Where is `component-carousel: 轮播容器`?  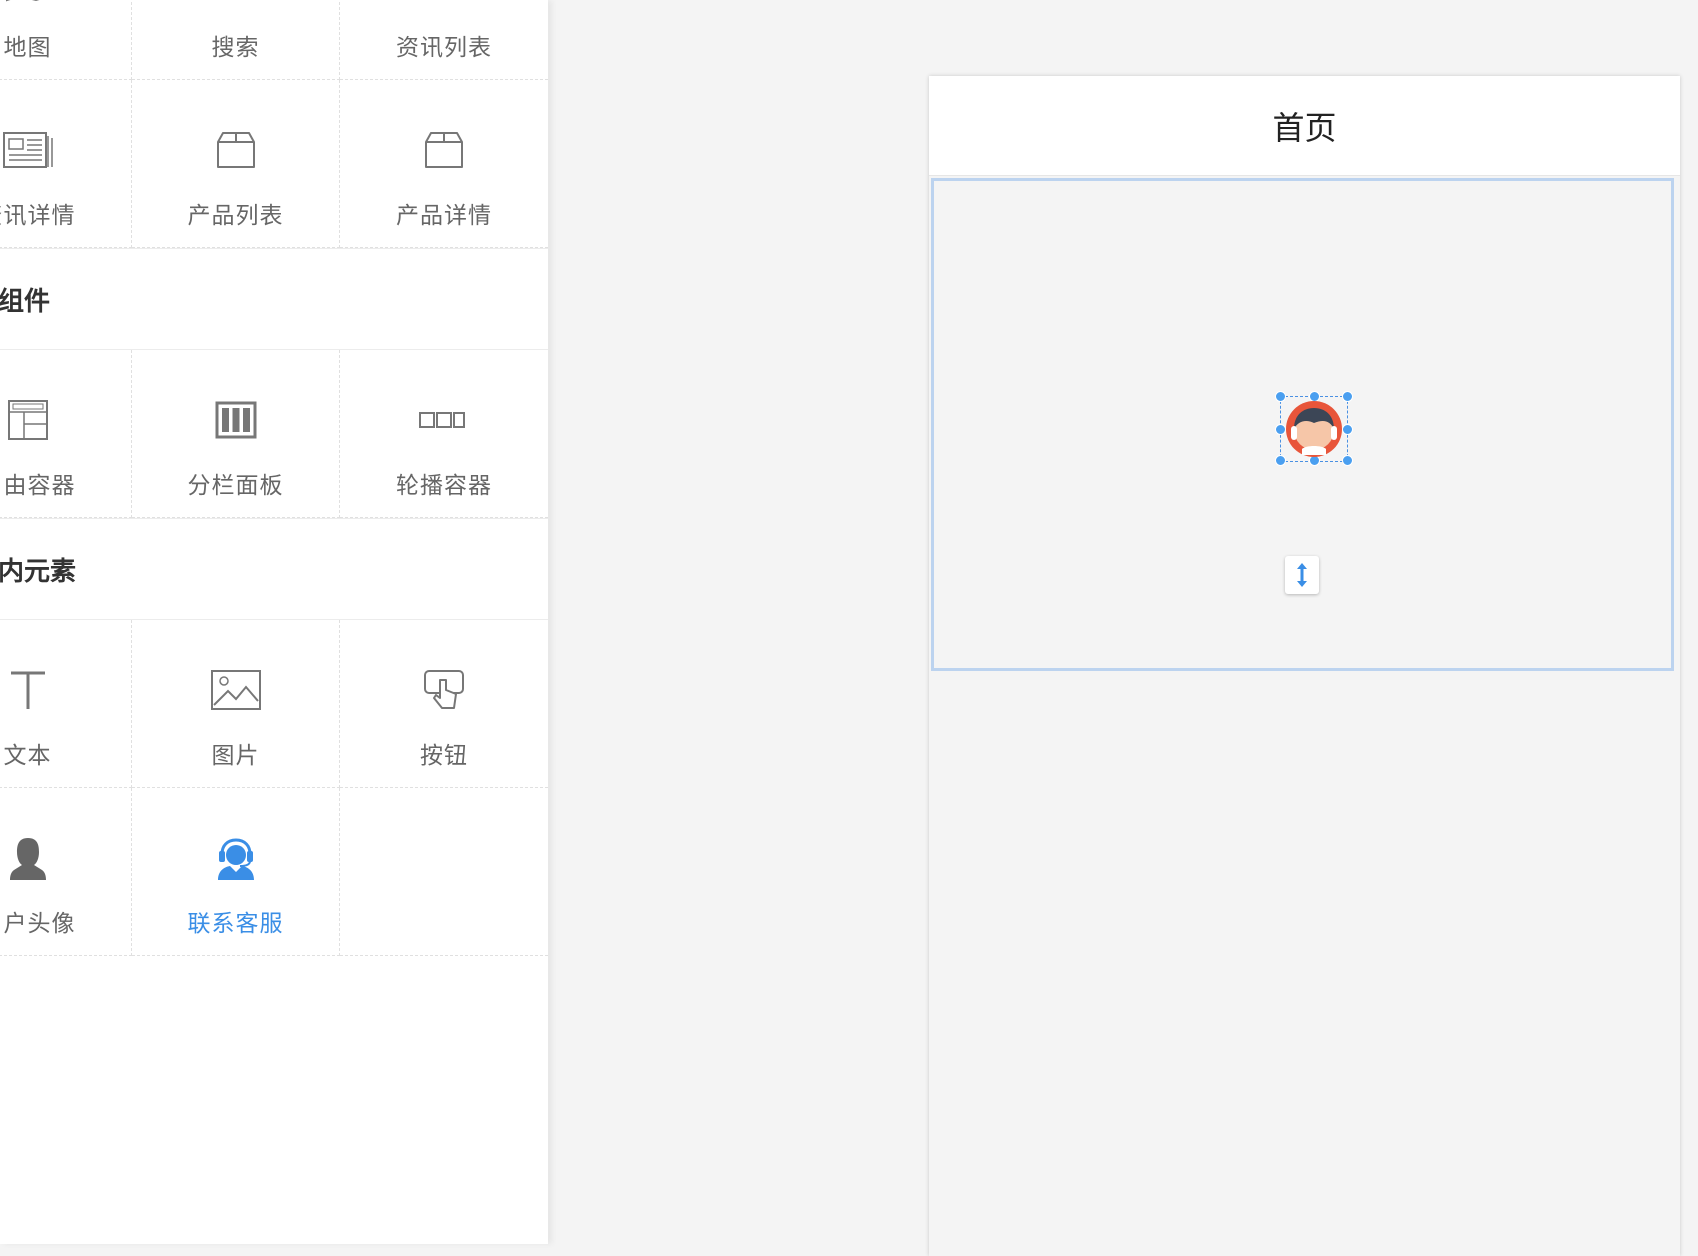
component-carousel: 轮播容器 is located at coordinates (444, 434).